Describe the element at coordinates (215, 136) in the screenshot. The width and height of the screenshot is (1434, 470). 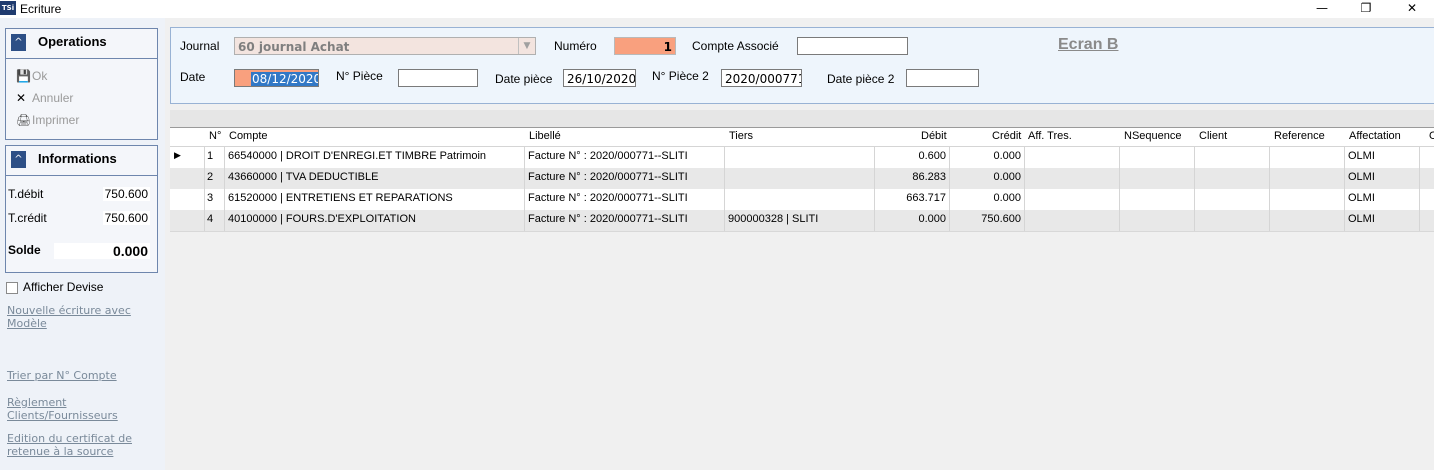
I see `col-header-n: N°` at that location.